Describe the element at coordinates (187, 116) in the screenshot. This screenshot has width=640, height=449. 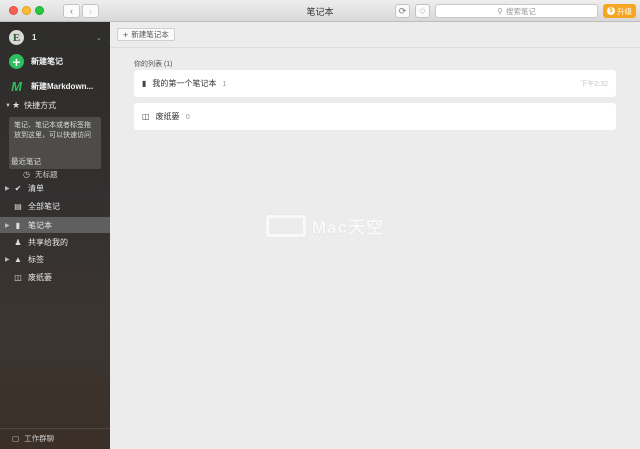
I see `trash-count: 0` at that location.